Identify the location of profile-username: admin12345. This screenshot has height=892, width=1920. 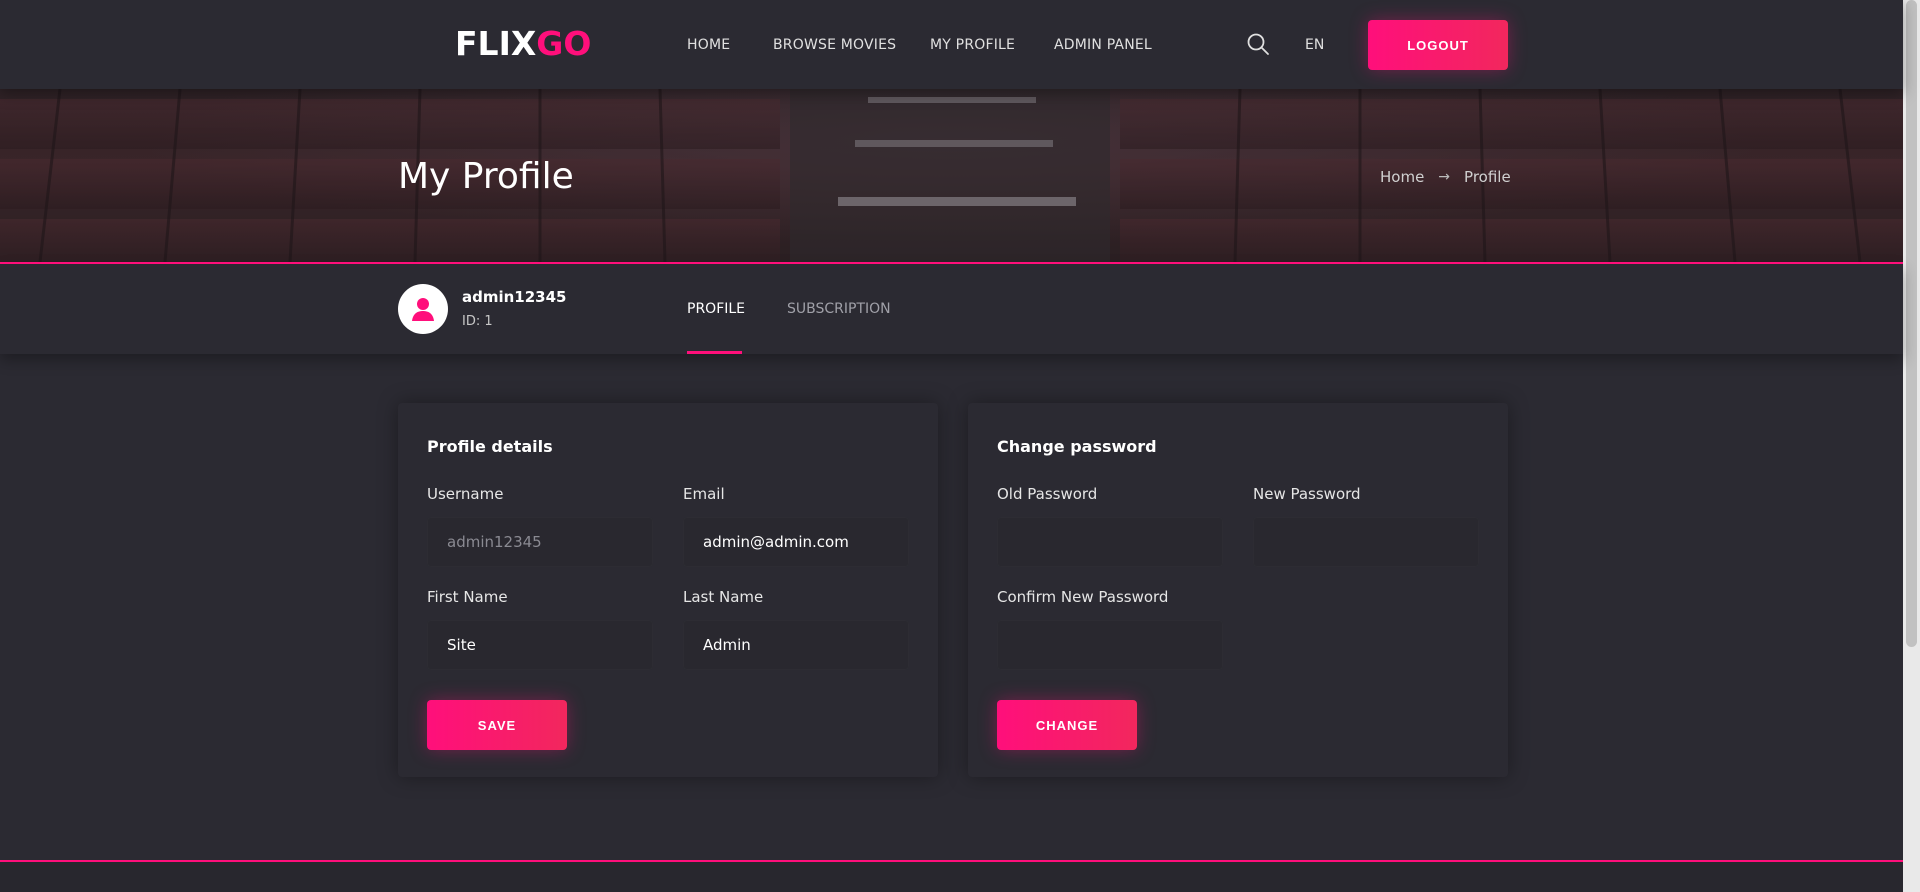
(514, 297).